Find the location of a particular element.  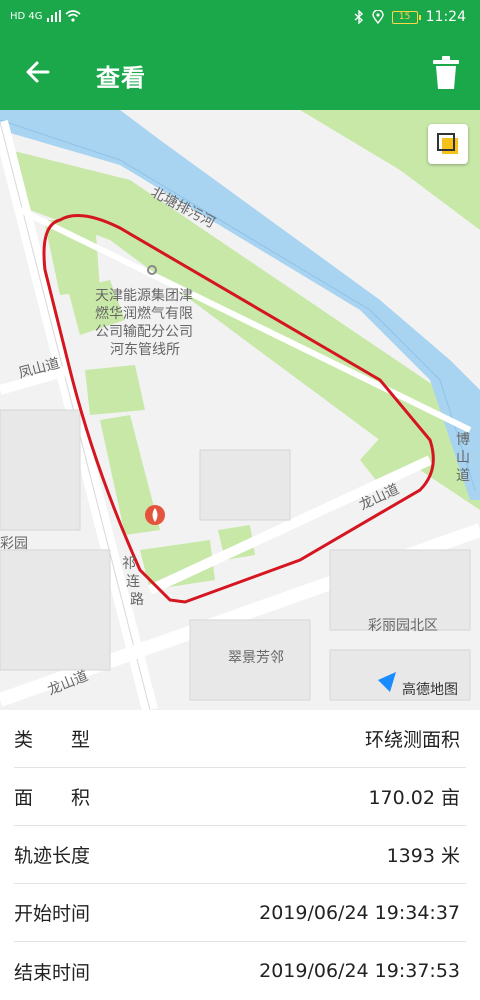

info-label: 类 型 is located at coordinates (52, 740).